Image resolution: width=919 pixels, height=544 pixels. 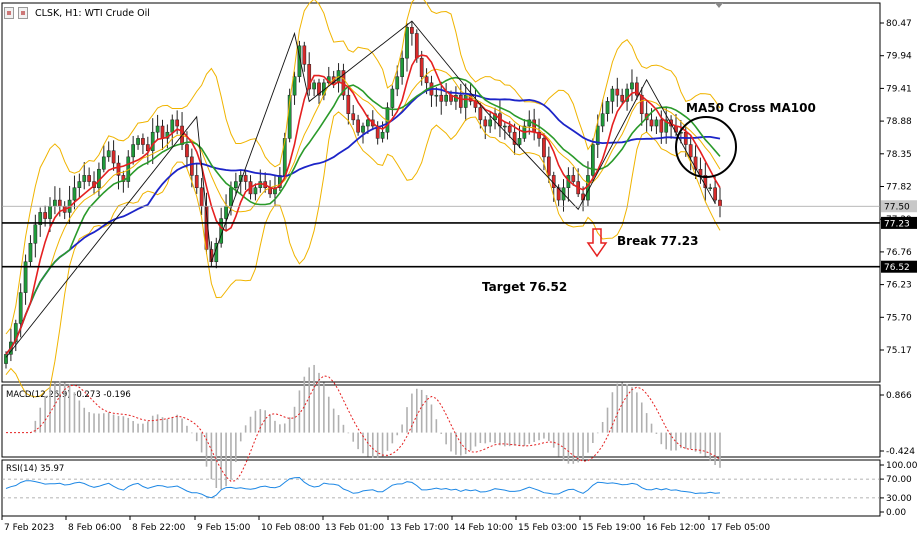 What do you see at coordinates (92, 13) in the screenshot?
I see `symbol-title: CLSK, H1: WTI Crude Oil` at bounding box center [92, 13].